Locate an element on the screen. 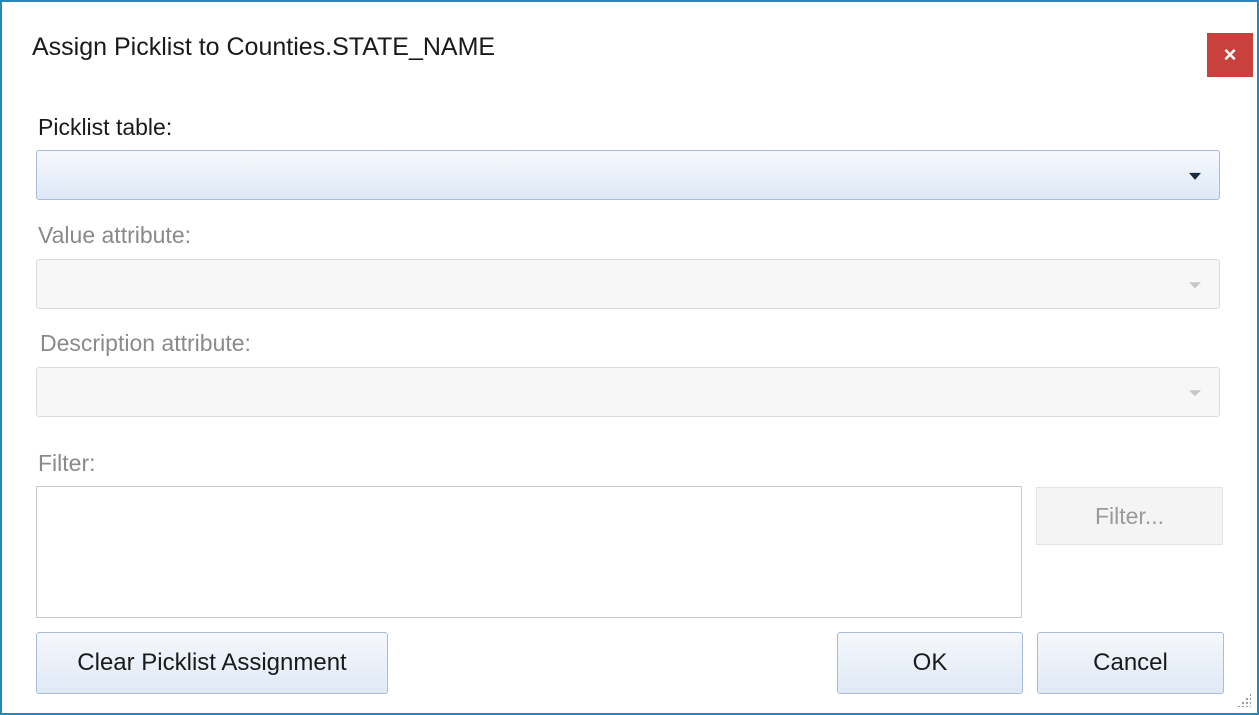  filter-textarea is located at coordinates (529, 552).